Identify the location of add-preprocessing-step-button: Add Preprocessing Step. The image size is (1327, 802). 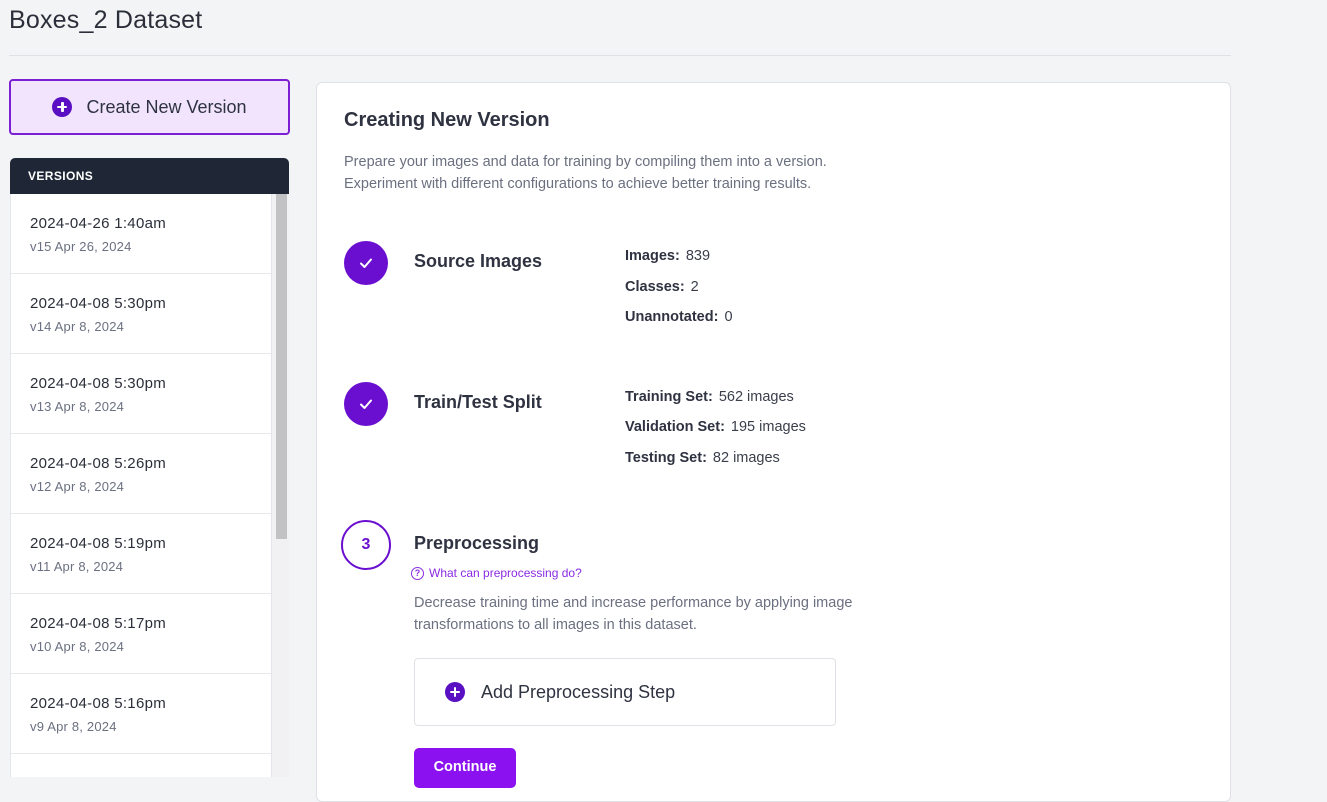
(625, 692).